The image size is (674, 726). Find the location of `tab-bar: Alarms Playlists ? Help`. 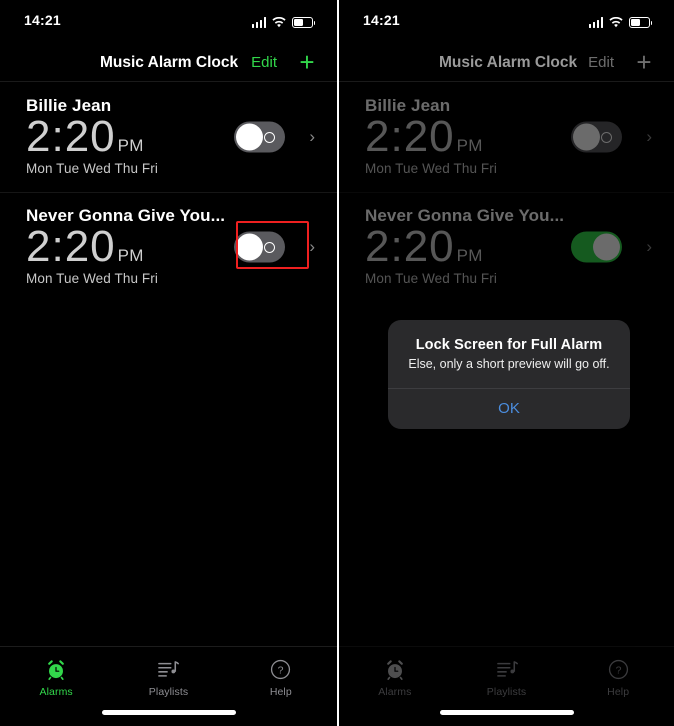

tab-bar: Alarms Playlists ? Help is located at coordinates (168, 686).